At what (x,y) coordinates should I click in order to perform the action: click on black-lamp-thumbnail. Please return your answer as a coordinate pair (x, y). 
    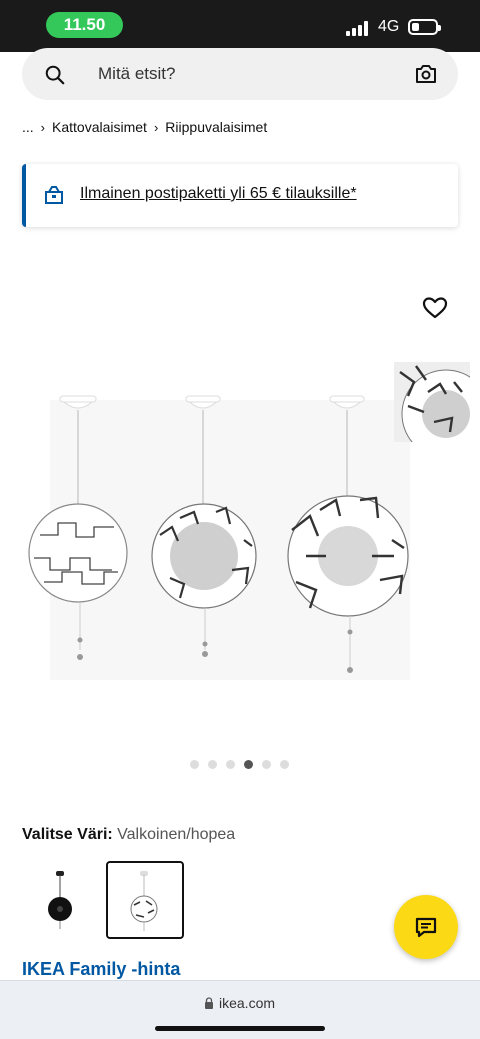
    Looking at the image, I should click on (60, 900).